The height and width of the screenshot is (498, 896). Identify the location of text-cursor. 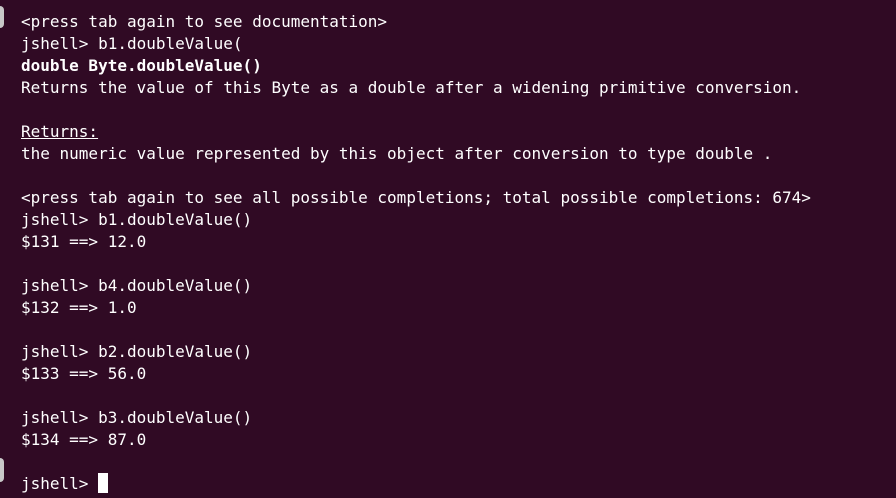
(103, 483).